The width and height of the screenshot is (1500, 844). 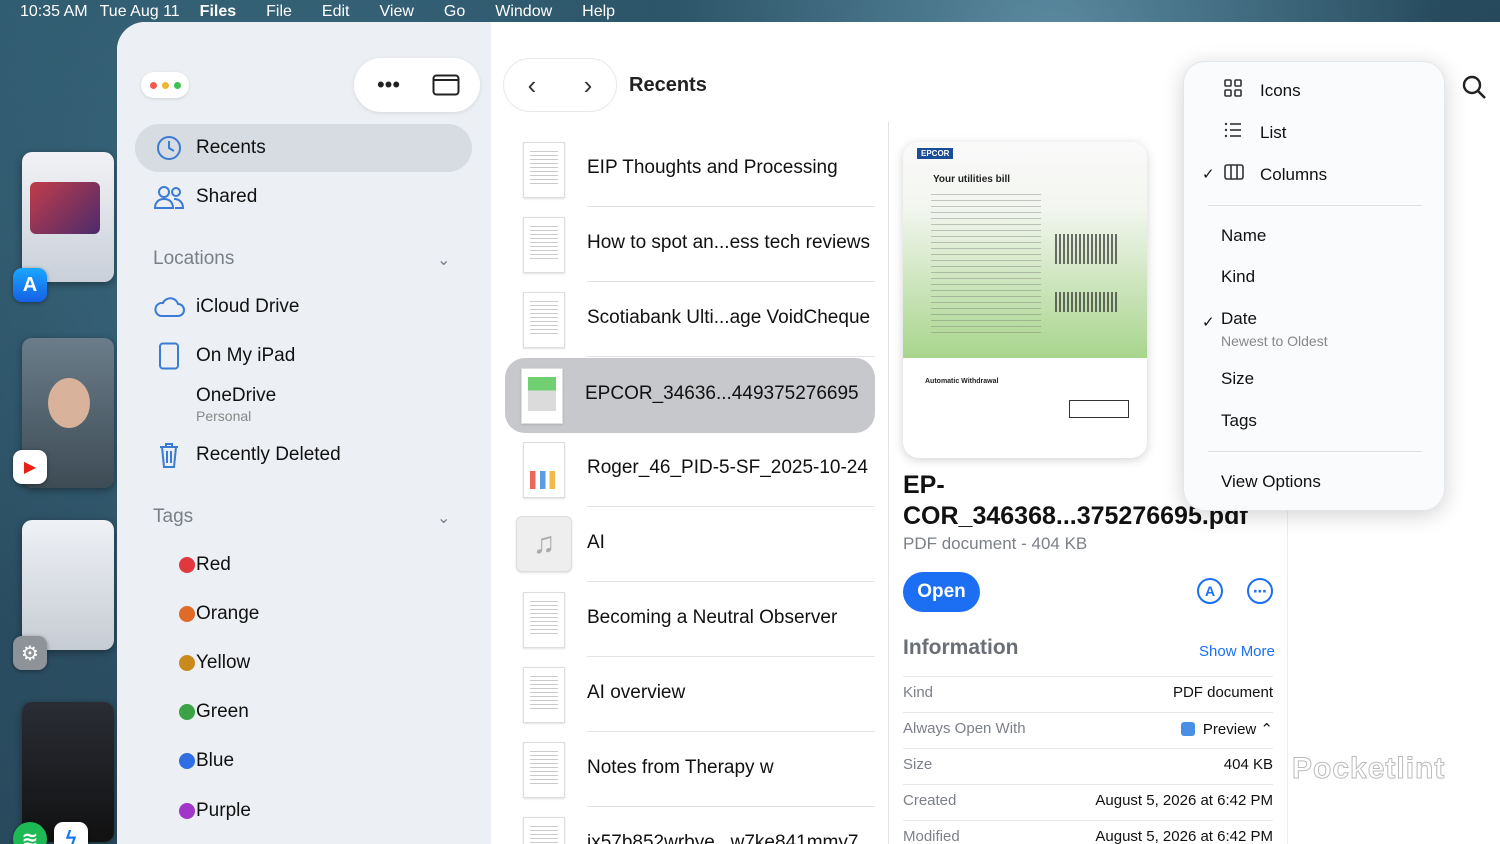 I want to click on menu-item-list: List, so click(x=1315, y=133).